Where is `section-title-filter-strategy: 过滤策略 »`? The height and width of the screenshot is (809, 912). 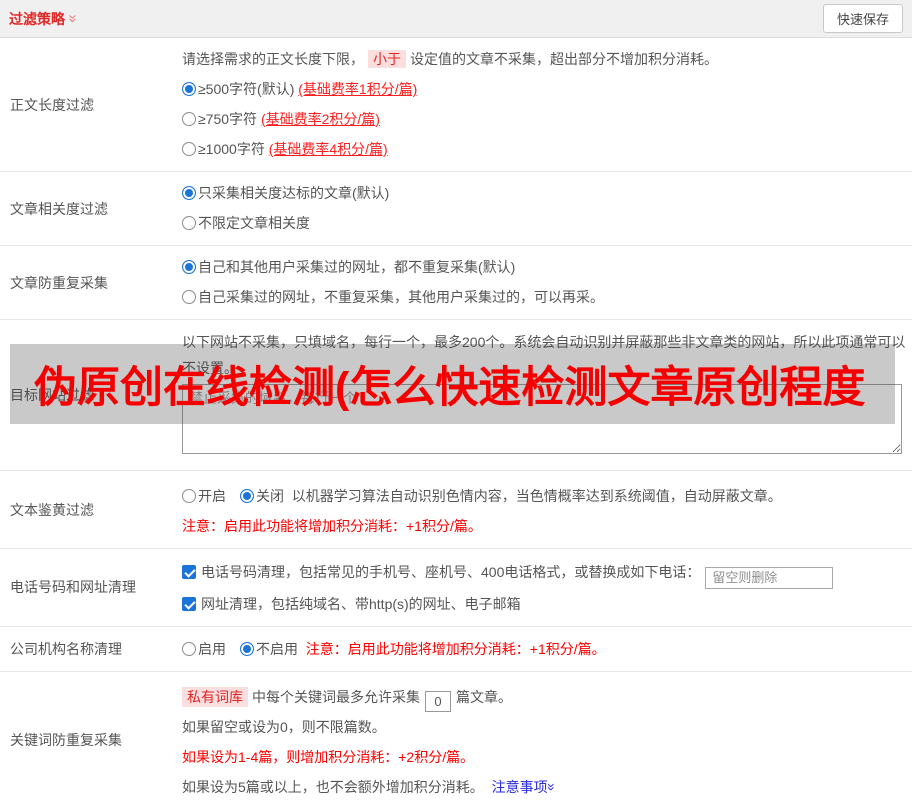 section-title-filter-strategy: 过滤策略 » is located at coordinates (45, 19).